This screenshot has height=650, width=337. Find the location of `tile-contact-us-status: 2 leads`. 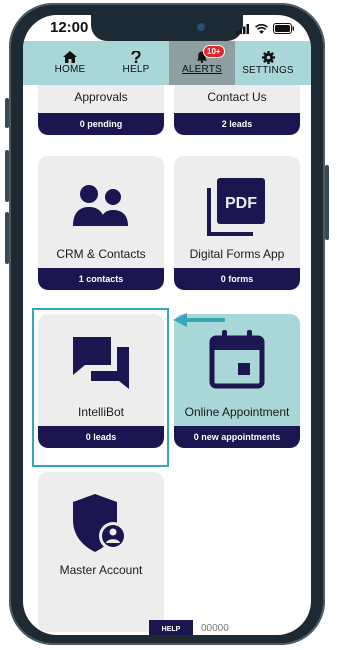

tile-contact-us-status: 2 leads is located at coordinates (237, 124).